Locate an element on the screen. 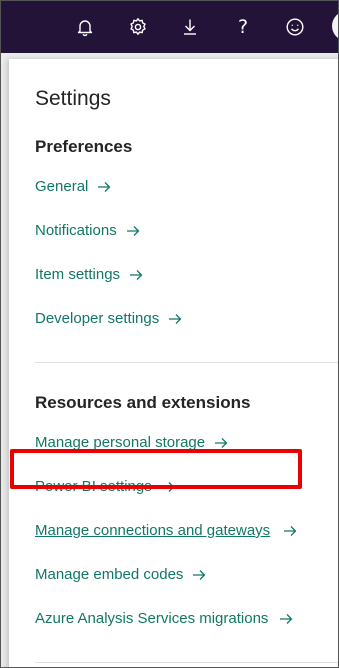 Image resolution: width=339 pixels, height=668 pixels. item-settings-link: Item settings is located at coordinates (89, 274).